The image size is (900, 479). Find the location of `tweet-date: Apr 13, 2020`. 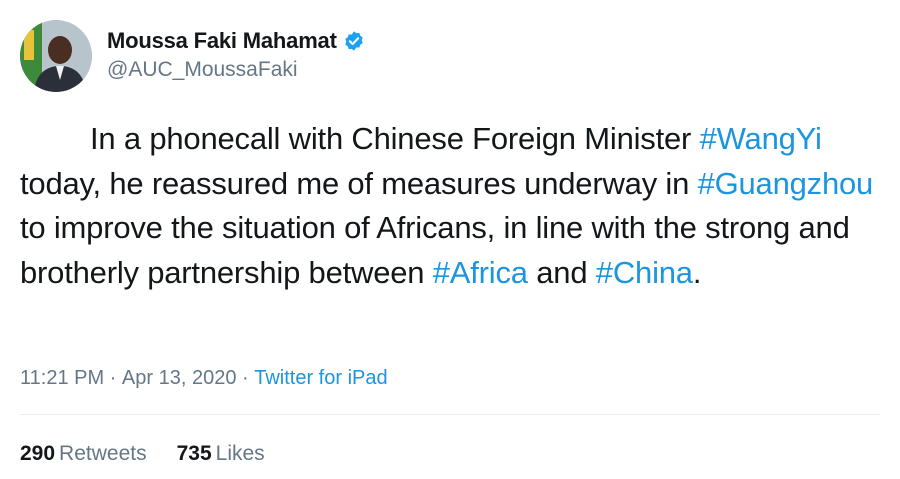

tweet-date: Apr 13, 2020 is located at coordinates (179, 378).